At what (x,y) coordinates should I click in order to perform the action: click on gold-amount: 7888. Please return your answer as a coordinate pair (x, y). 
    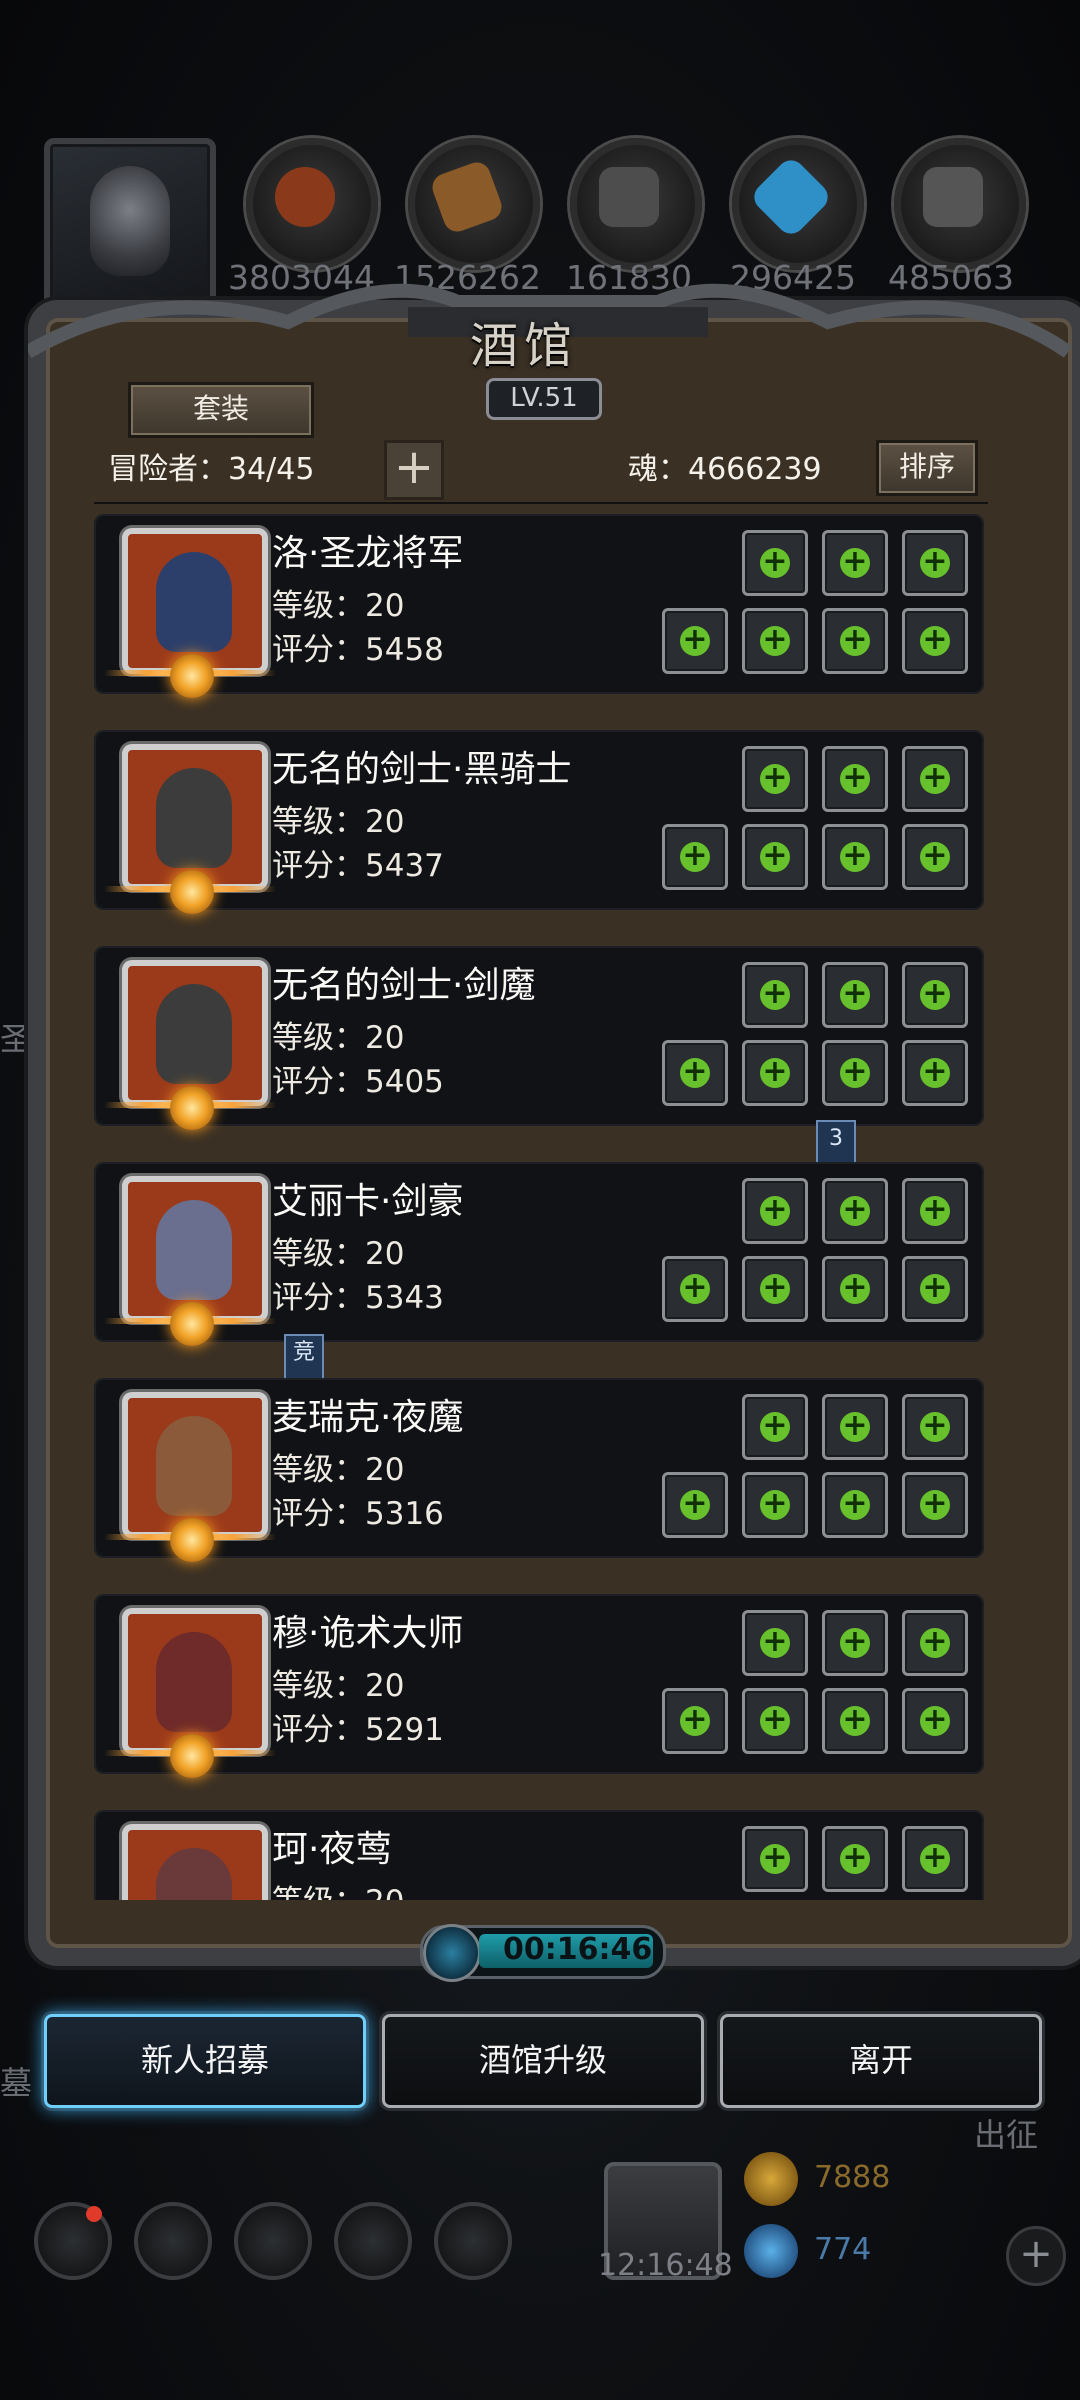
    Looking at the image, I should click on (852, 2177).